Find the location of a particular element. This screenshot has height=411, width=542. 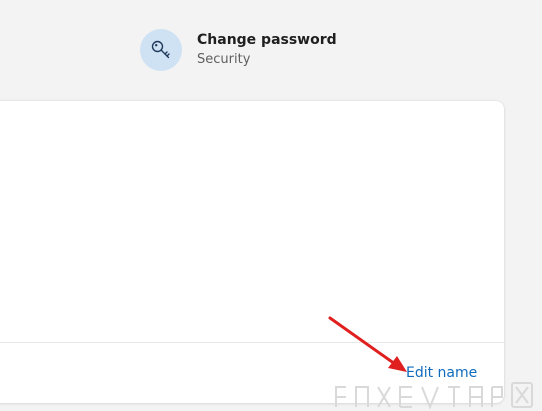

key-icon is located at coordinates (161, 50).